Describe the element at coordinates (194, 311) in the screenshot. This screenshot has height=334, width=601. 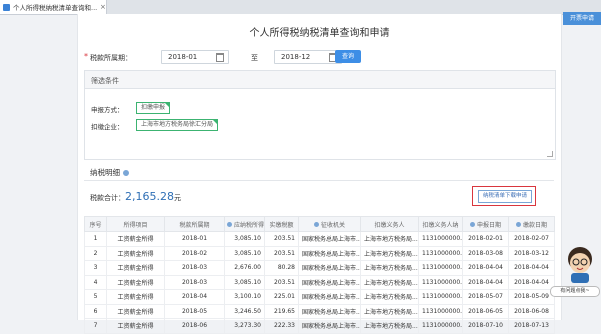
I see `table-cell: 2018-05` at that location.